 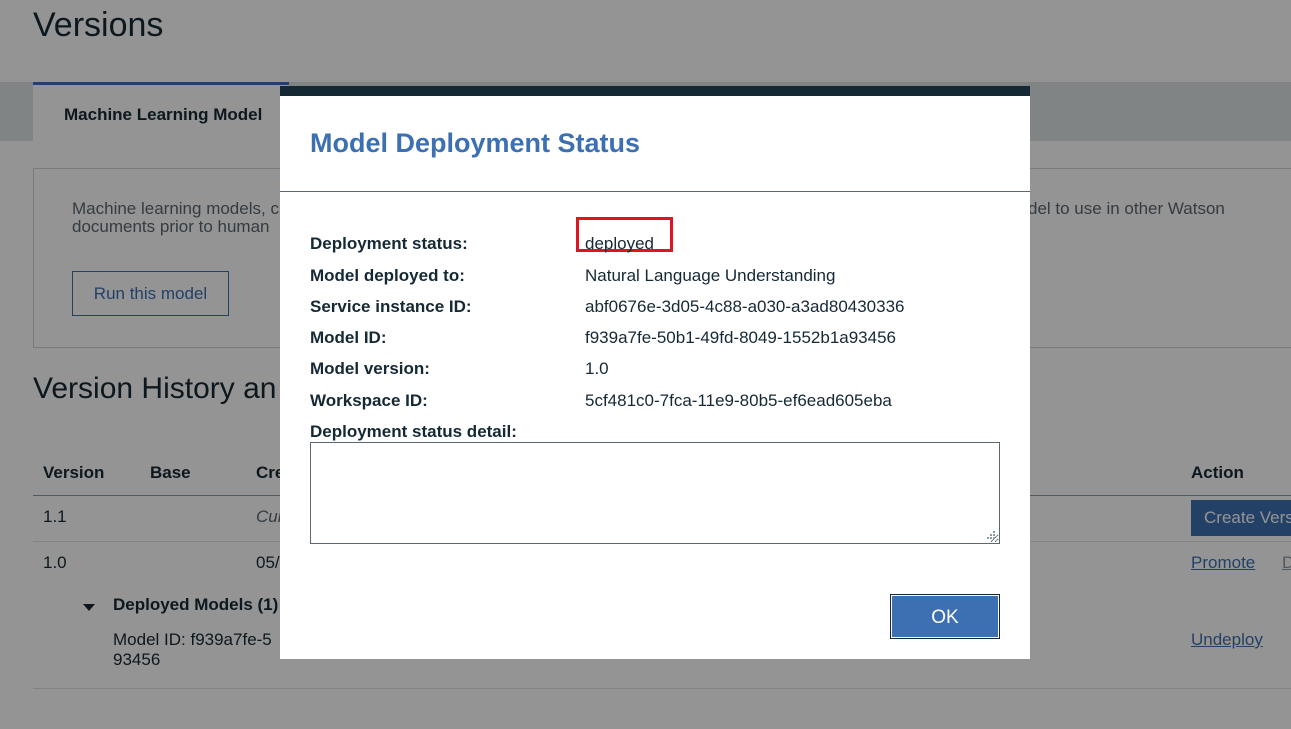 I want to click on field-value-model-version: 1.0, so click(x=597, y=368).